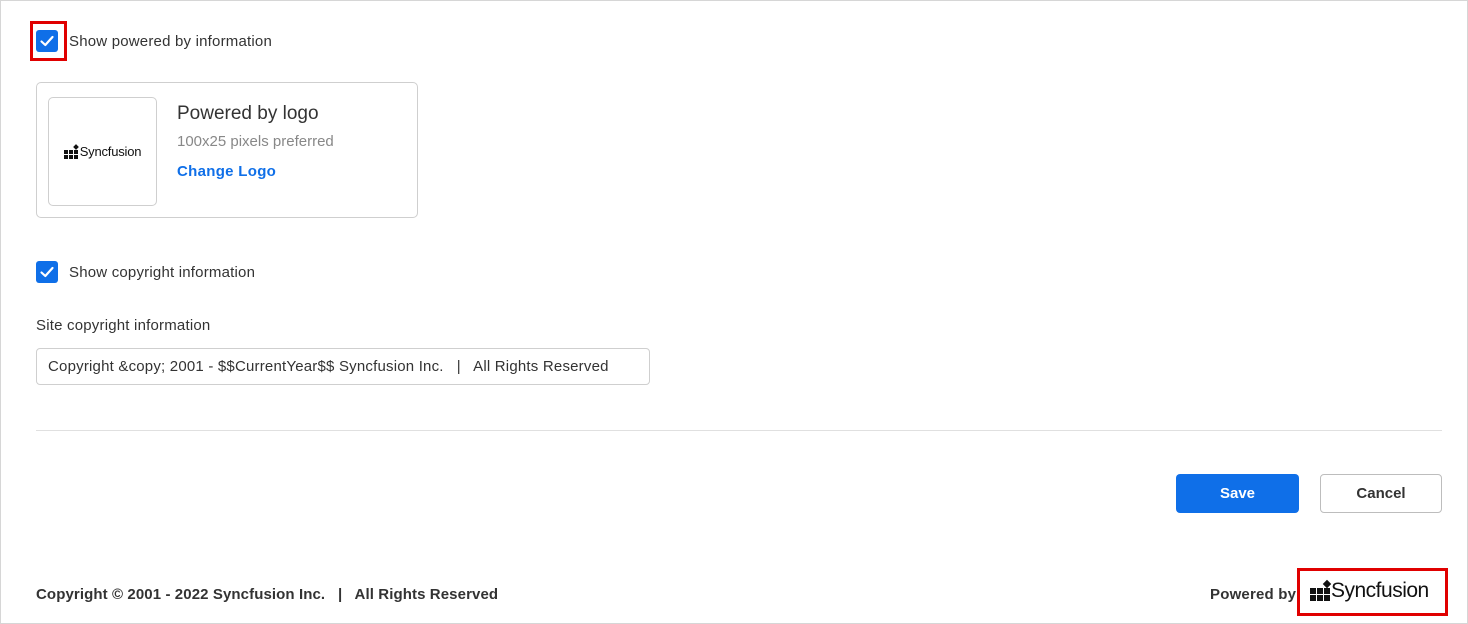 The width and height of the screenshot is (1468, 624). I want to click on change-logo-link: Change Logo, so click(226, 171).